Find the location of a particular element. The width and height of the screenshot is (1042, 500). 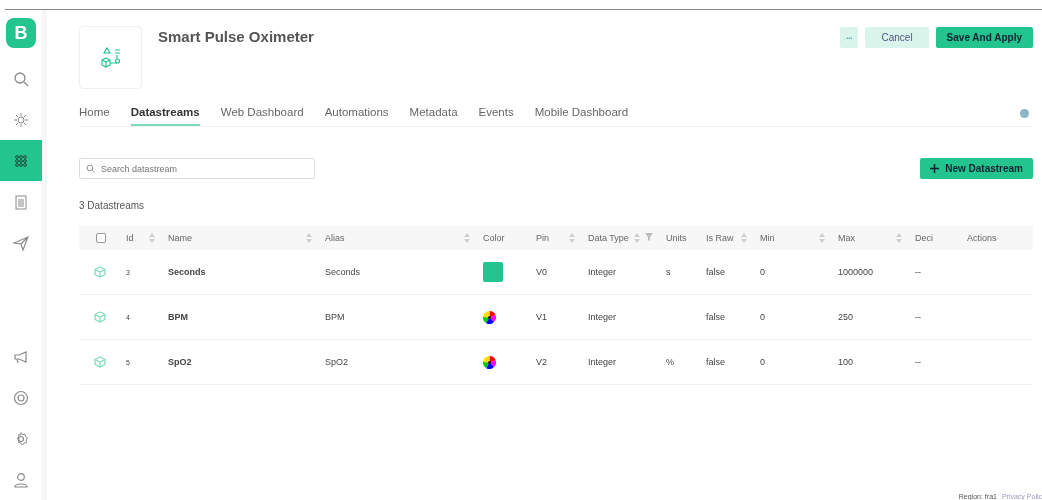

header-cell: Max is located at coordinates (871, 238).